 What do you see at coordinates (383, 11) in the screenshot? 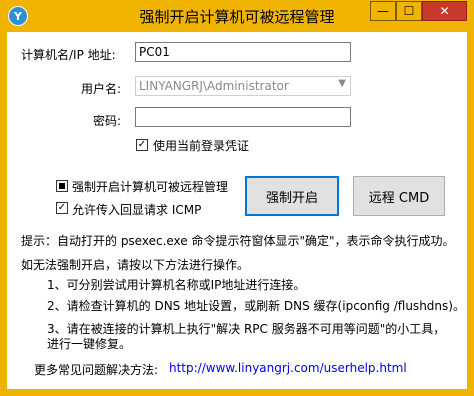
I see `minimize-button: —` at bounding box center [383, 11].